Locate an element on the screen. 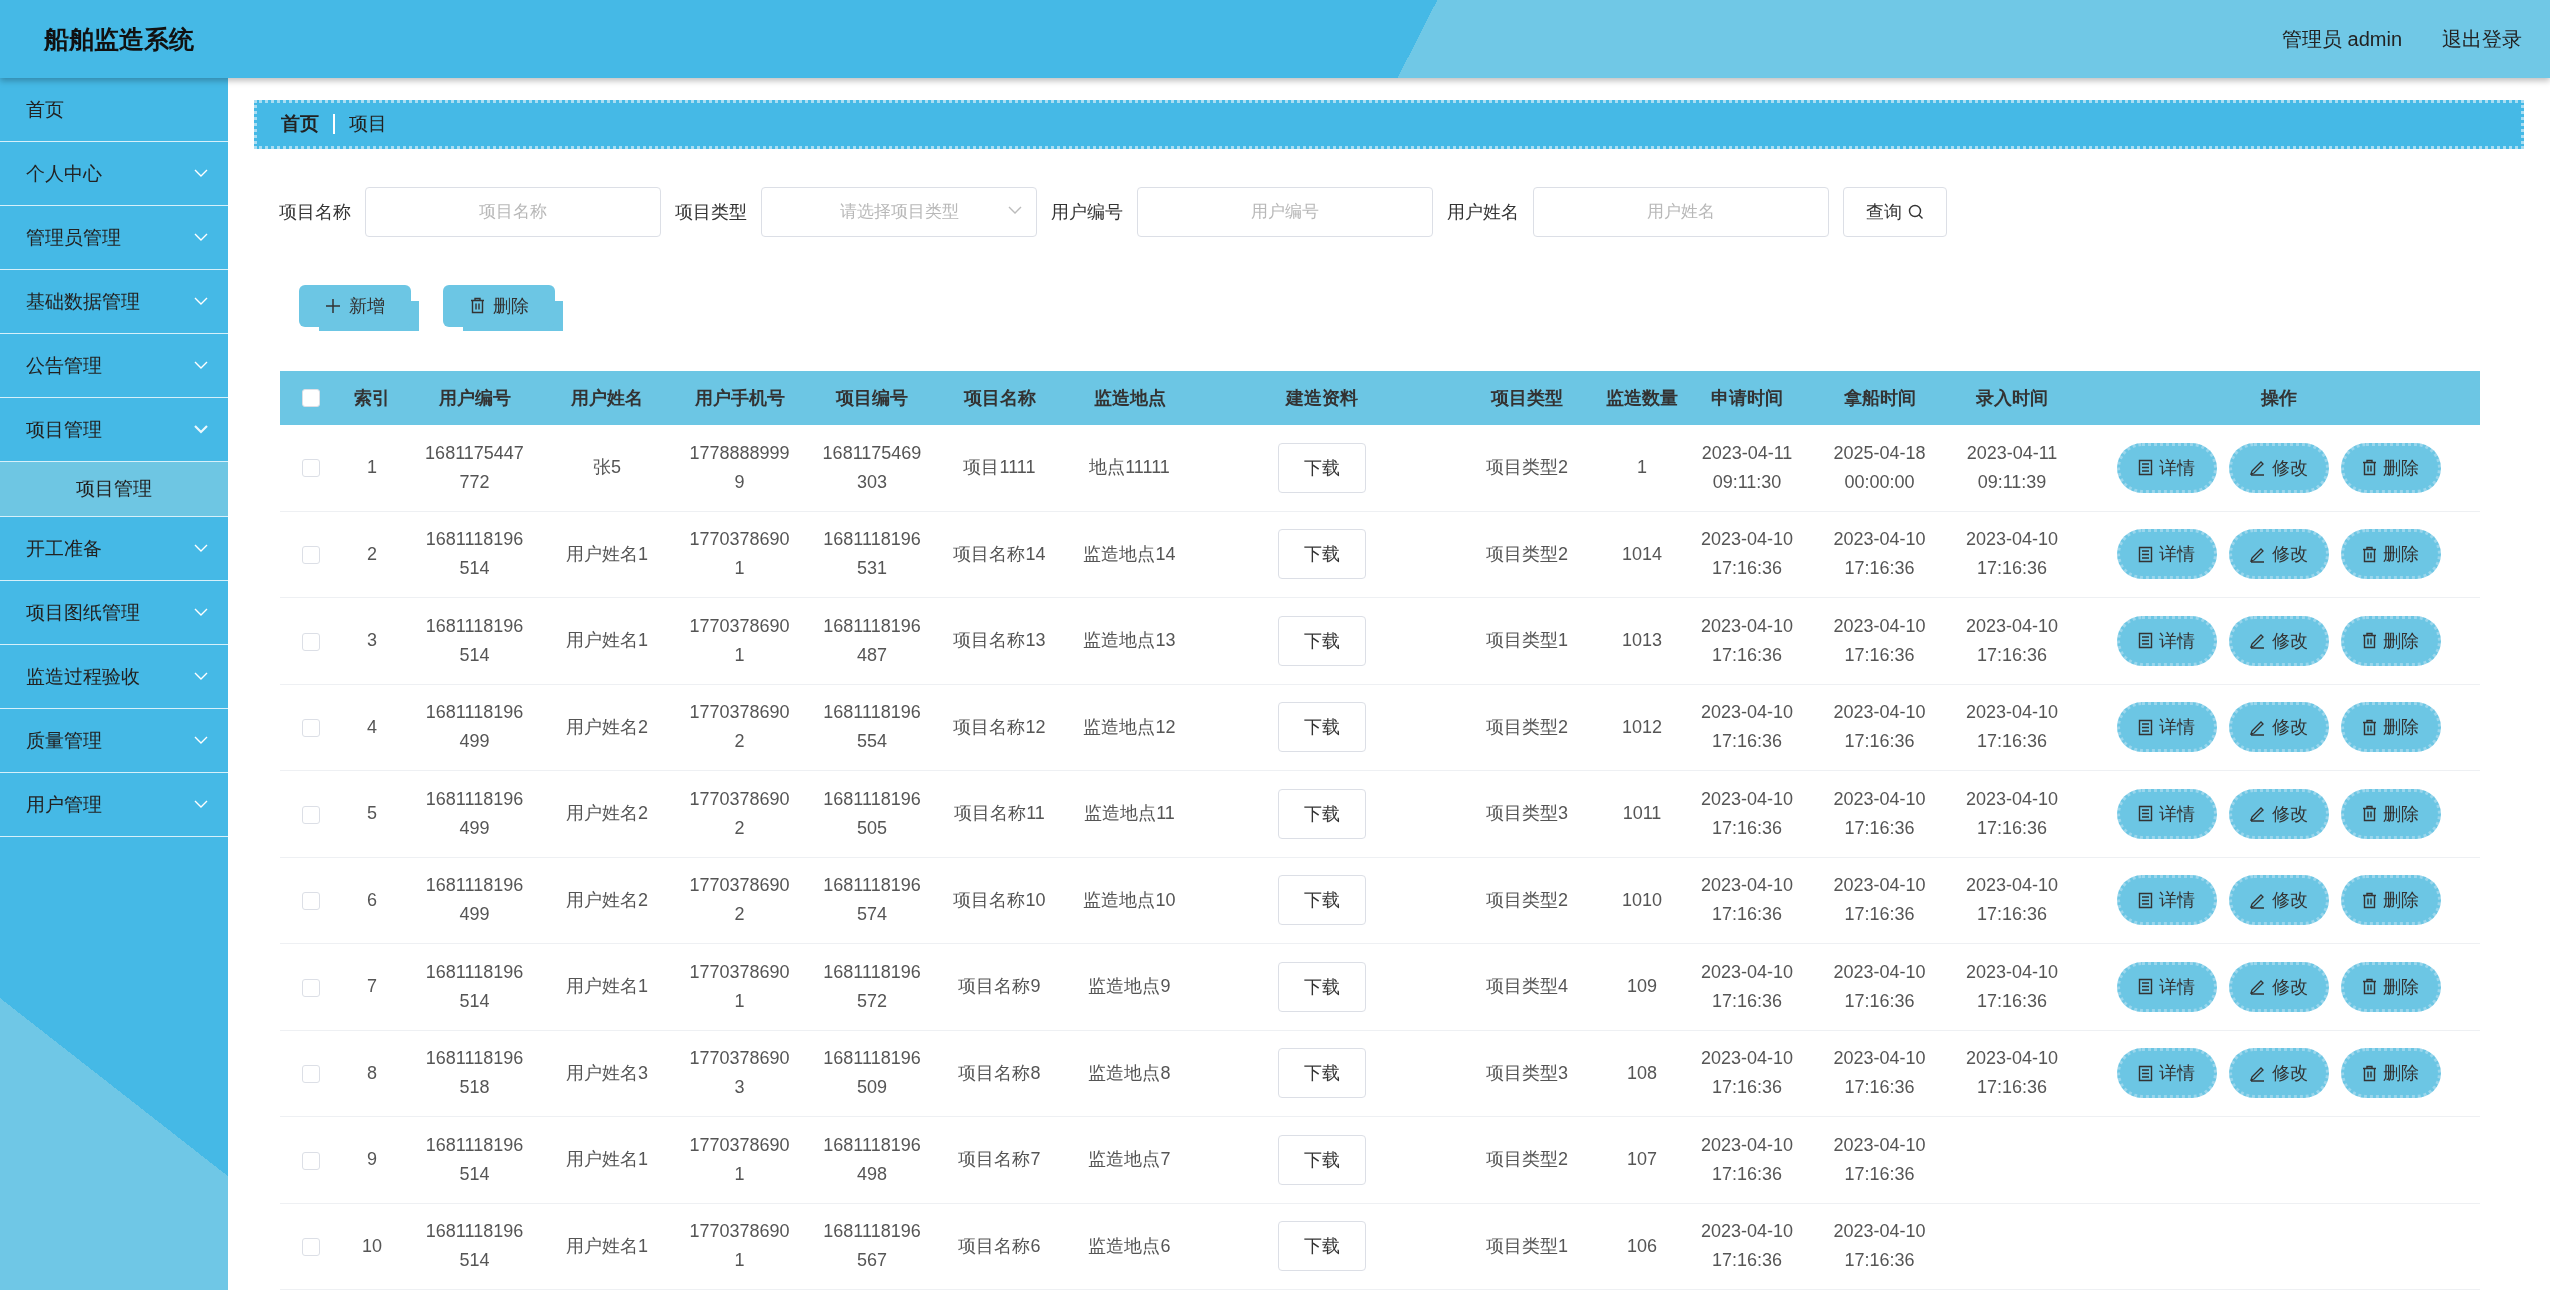 This screenshot has height=1290, width=2550. table-cell-text: 监造地点10 is located at coordinates (1129, 900).